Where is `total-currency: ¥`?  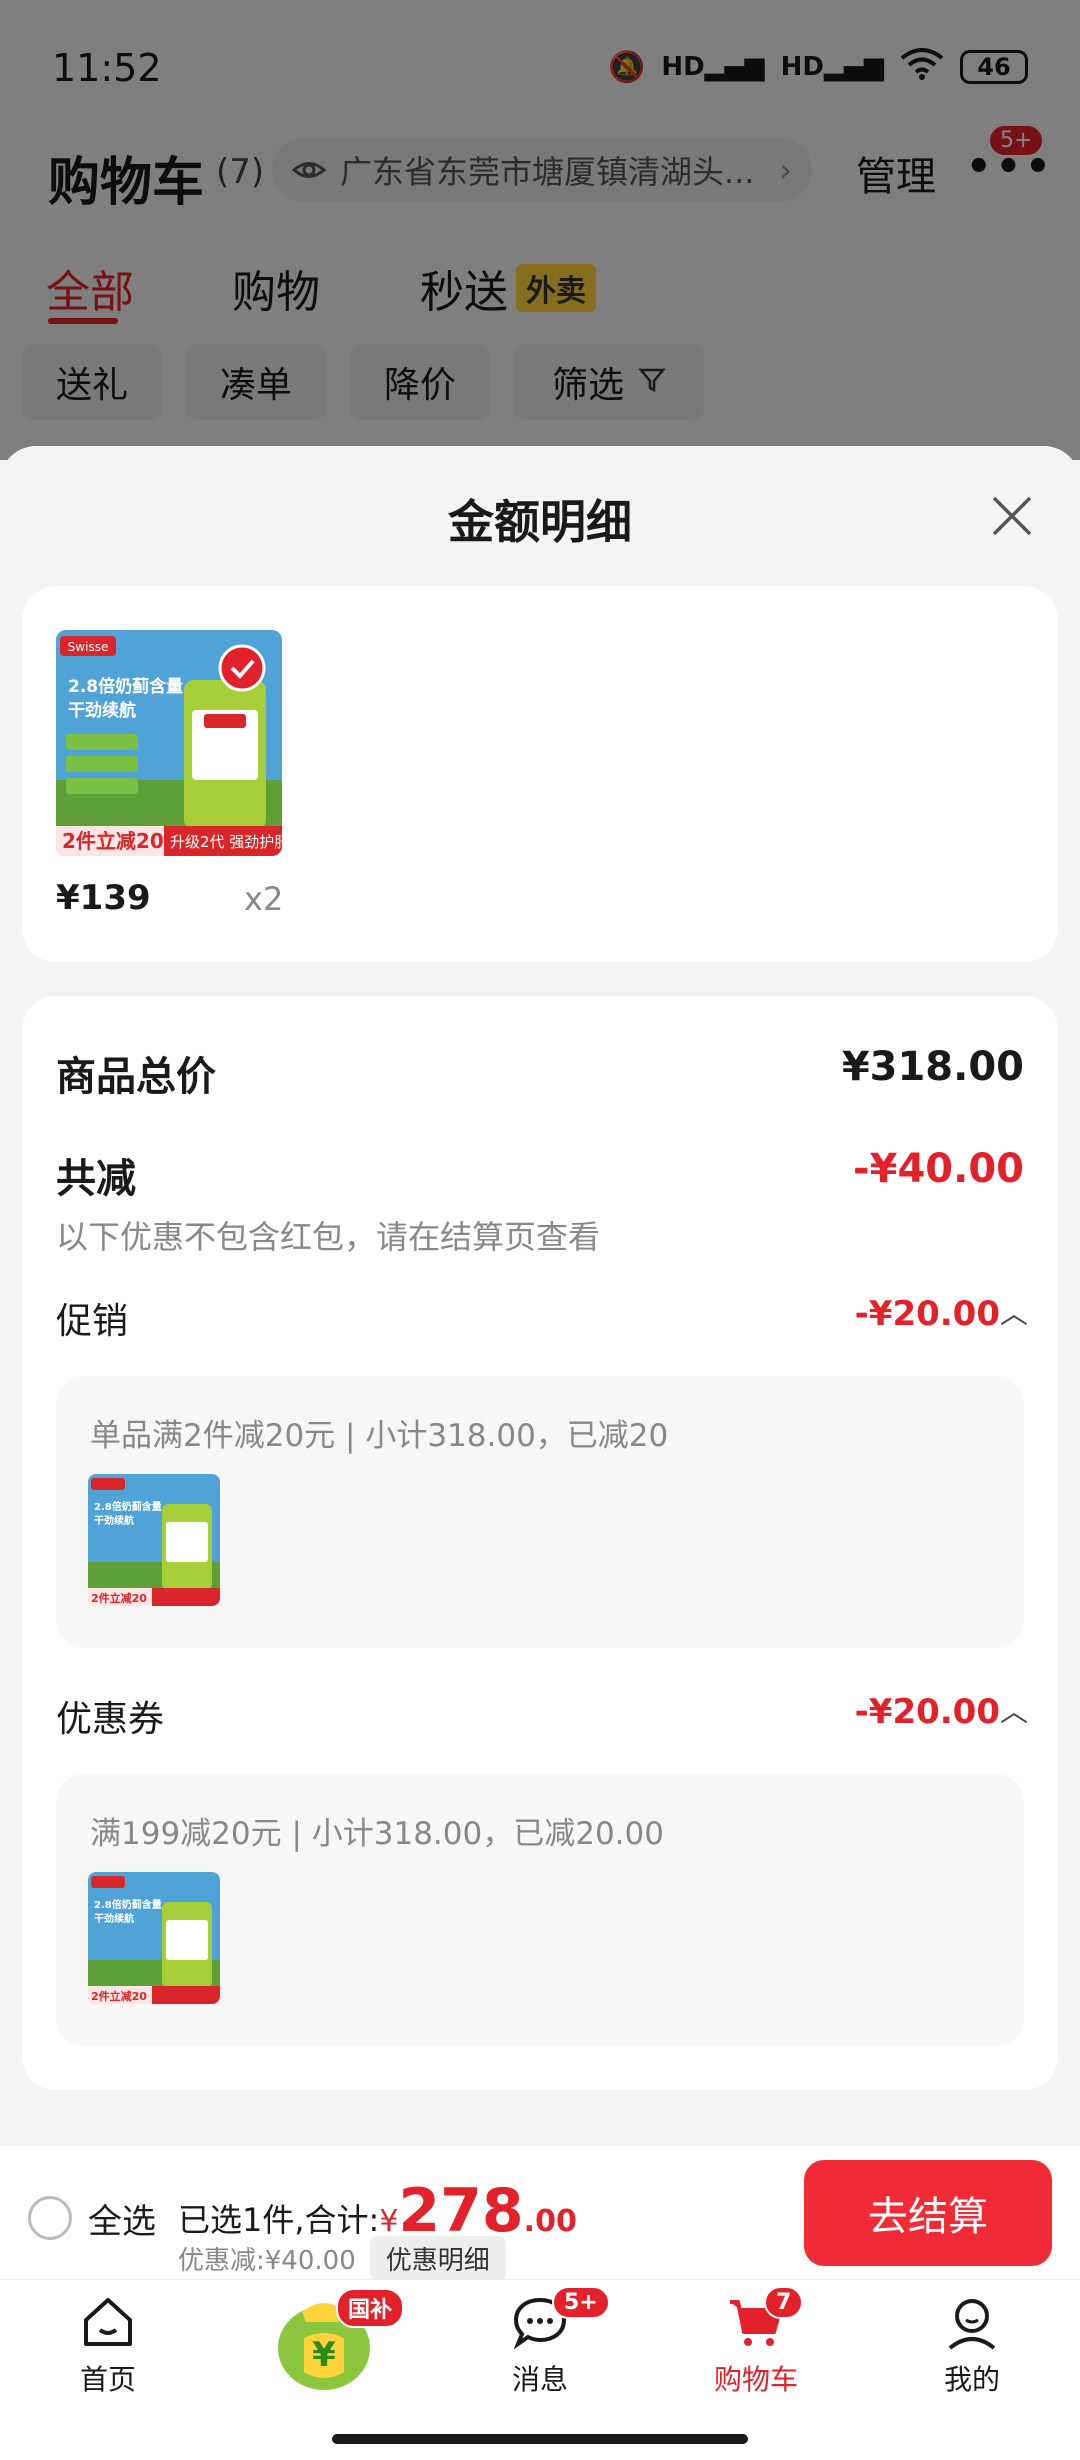
total-currency: ¥ is located at coordinates (389, 2221).